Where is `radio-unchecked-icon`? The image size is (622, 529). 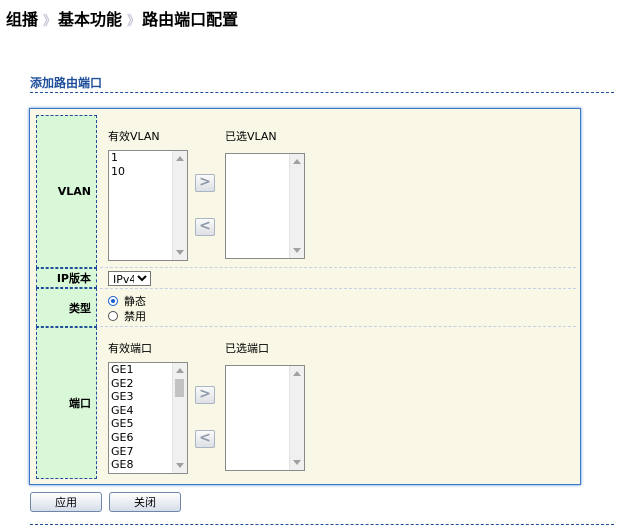 radio-unchecked-icon is located at coordinates (113, 316).